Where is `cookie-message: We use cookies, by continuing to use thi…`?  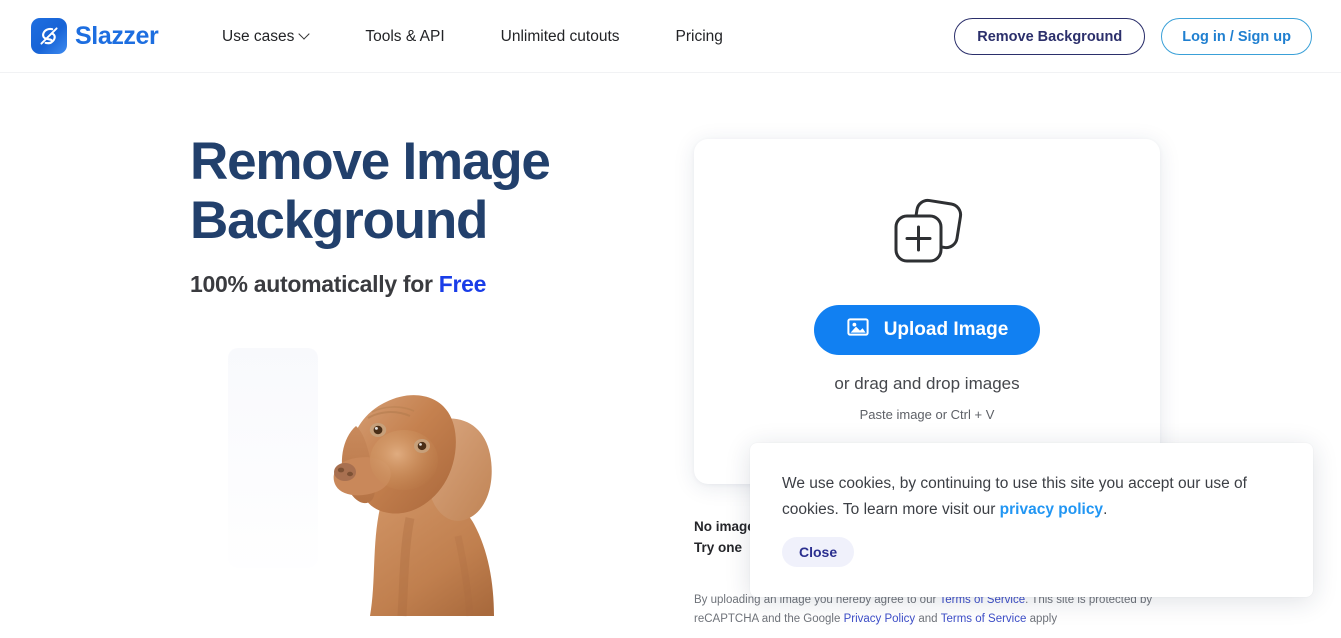 cookie-message: We use cookies, by continuing to use thi… is located at coordinates (1032, 497).